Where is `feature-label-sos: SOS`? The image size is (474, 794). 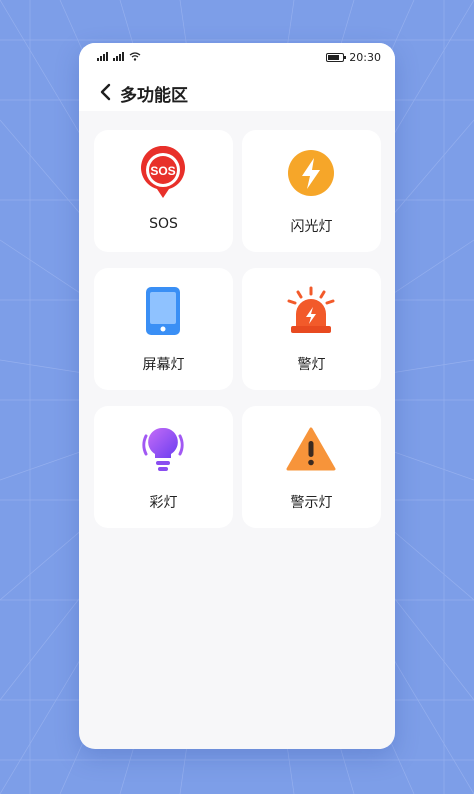
feature-label-sos: SOS is located at coordinates (163, 224).